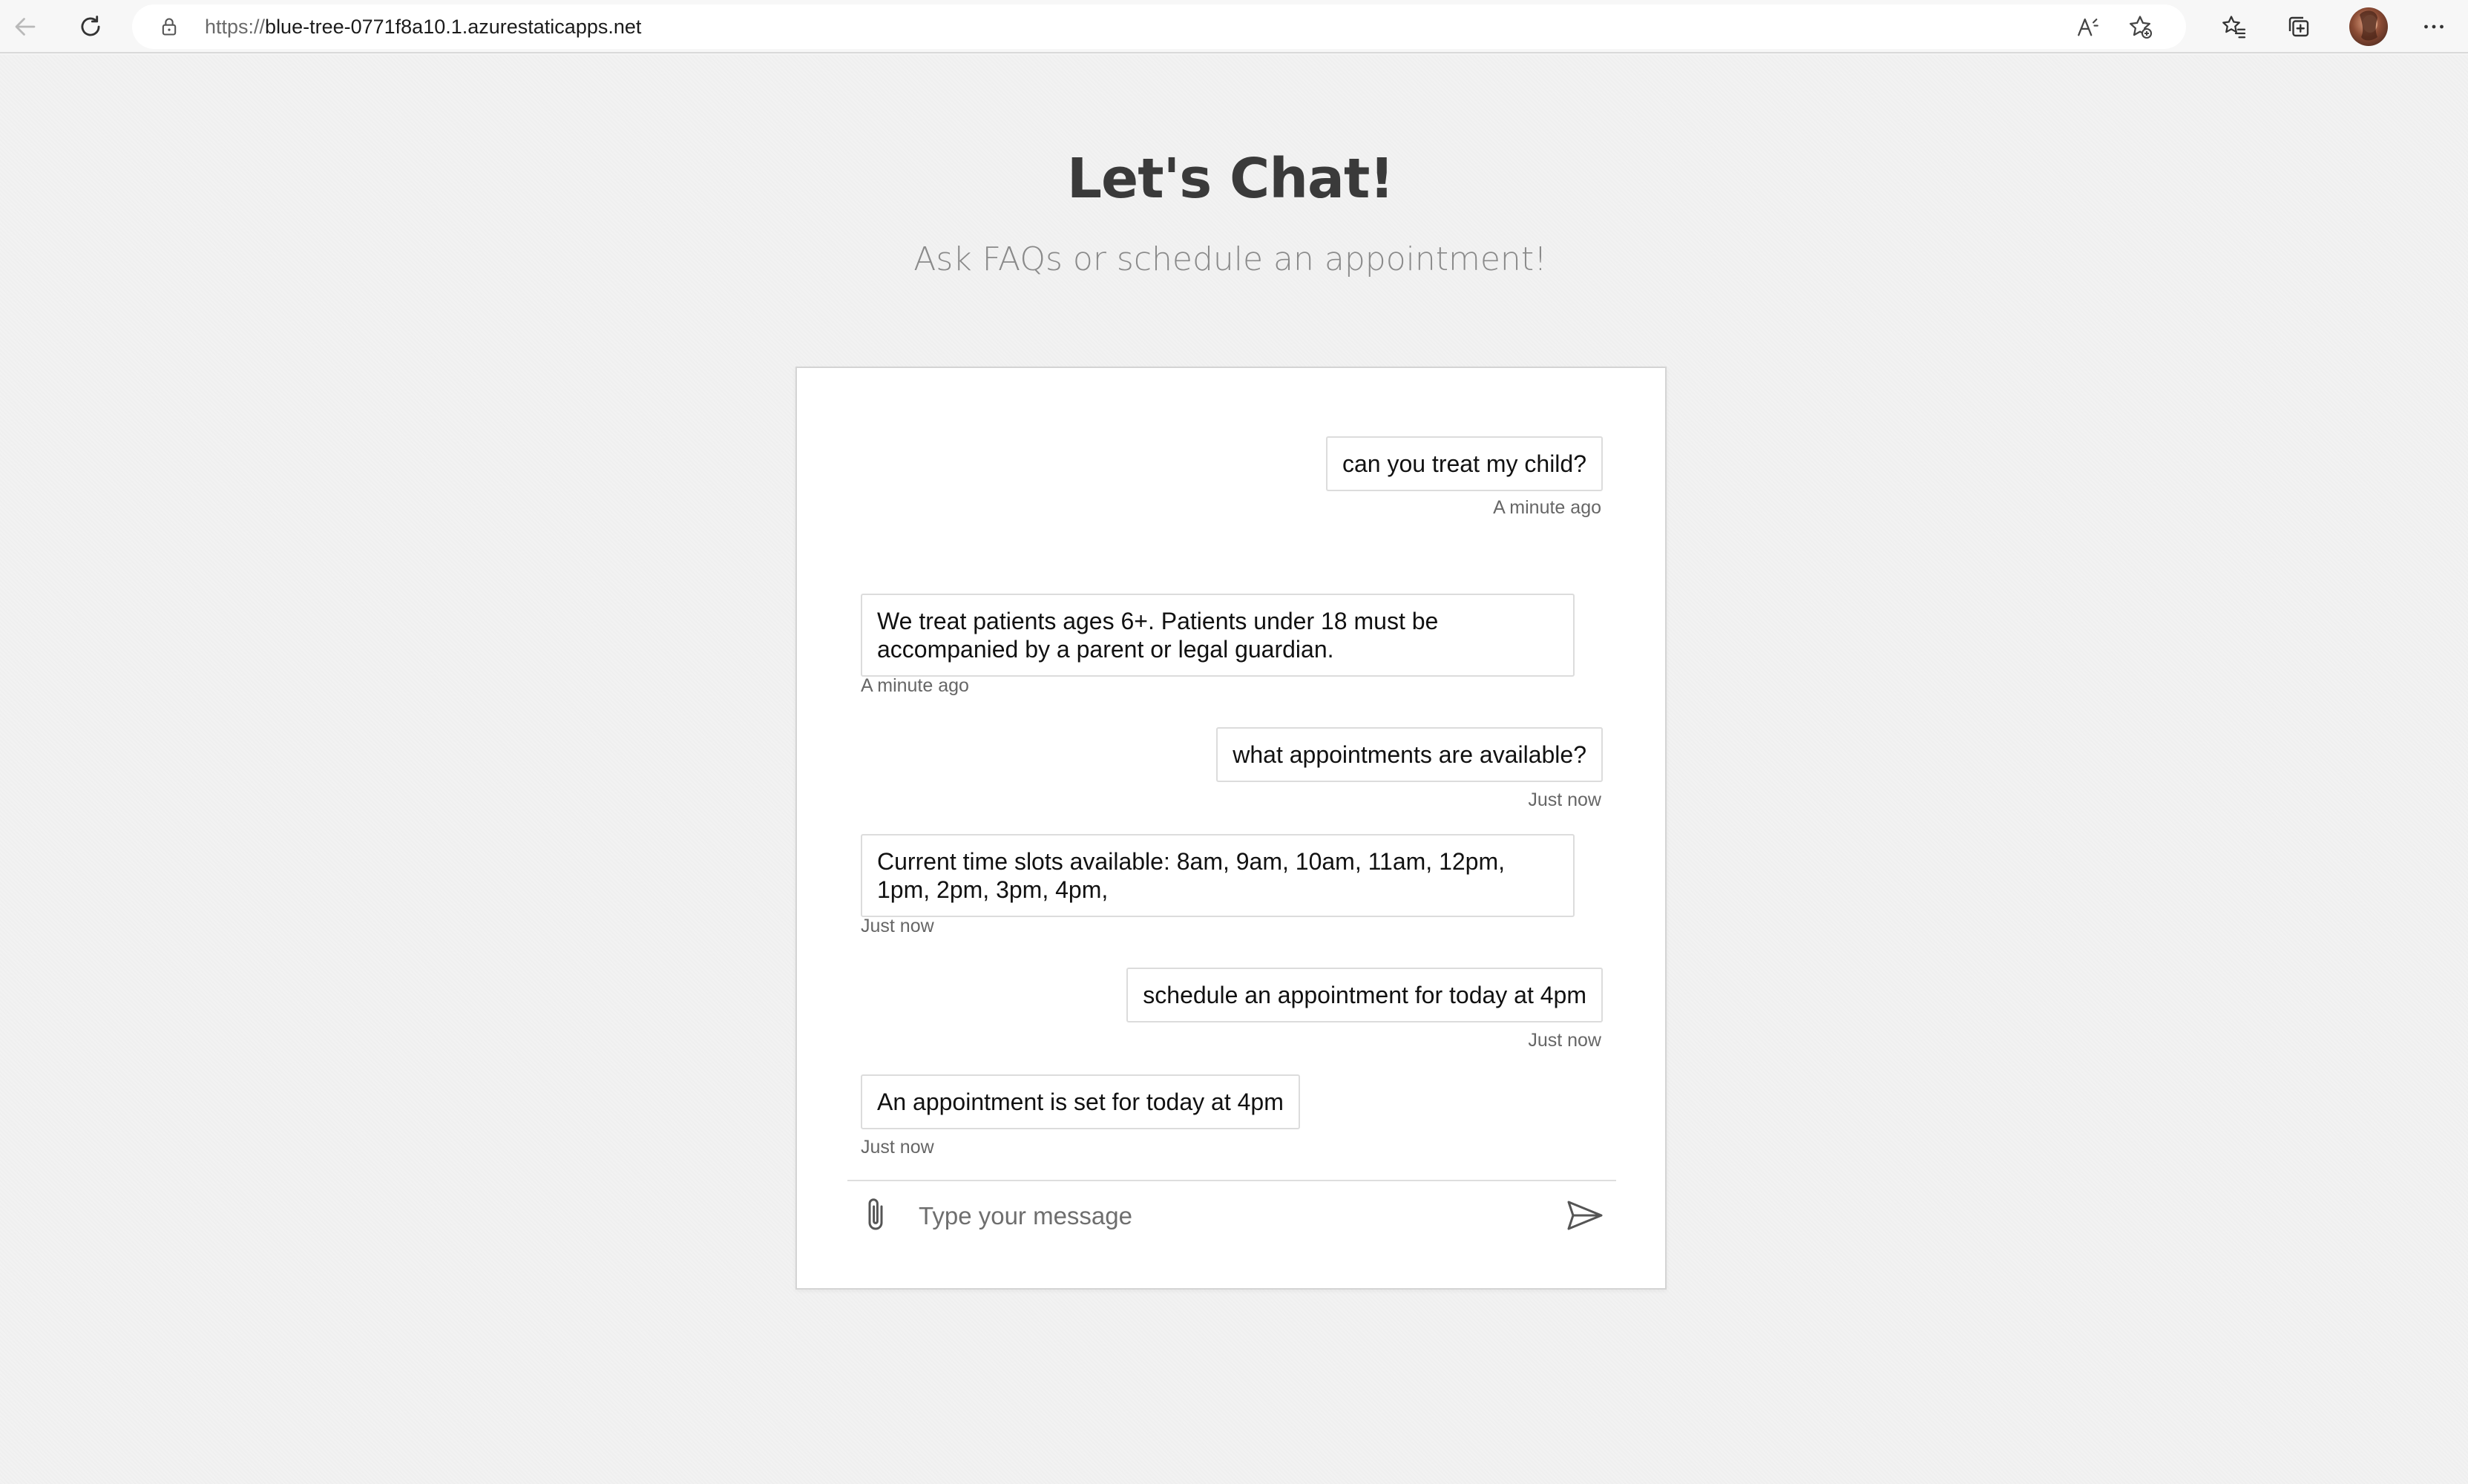 The width and height of the screenshot is (2468, 1484). What do you see at coordinates (2369, 26) in the screenshot?
I see `profile-avatar` at bounding box center [2369, 26].